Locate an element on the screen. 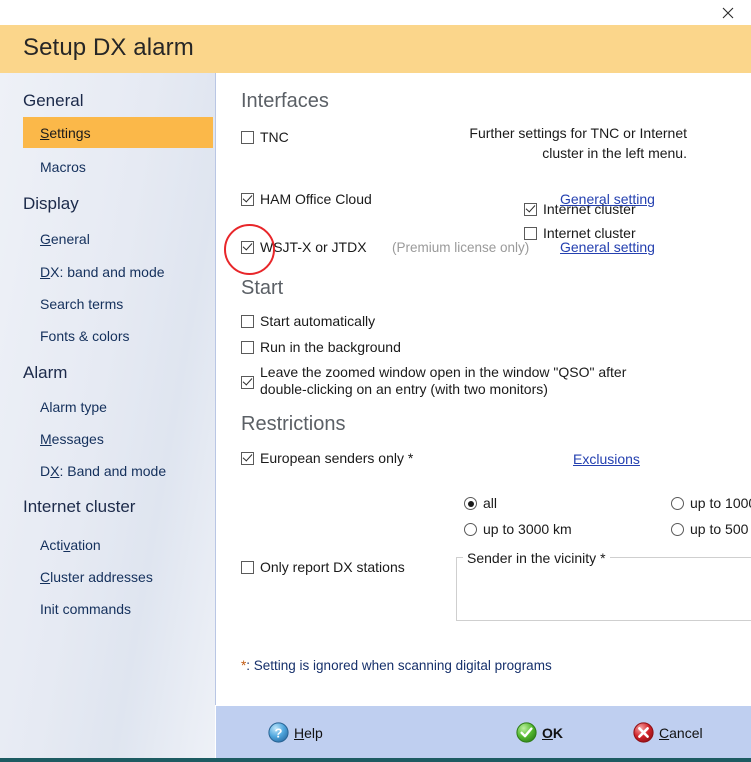 Image resolution: width=751 pixels, height=762 pixels. radio-vicinity-all: all is located at coordinates (480, 503).